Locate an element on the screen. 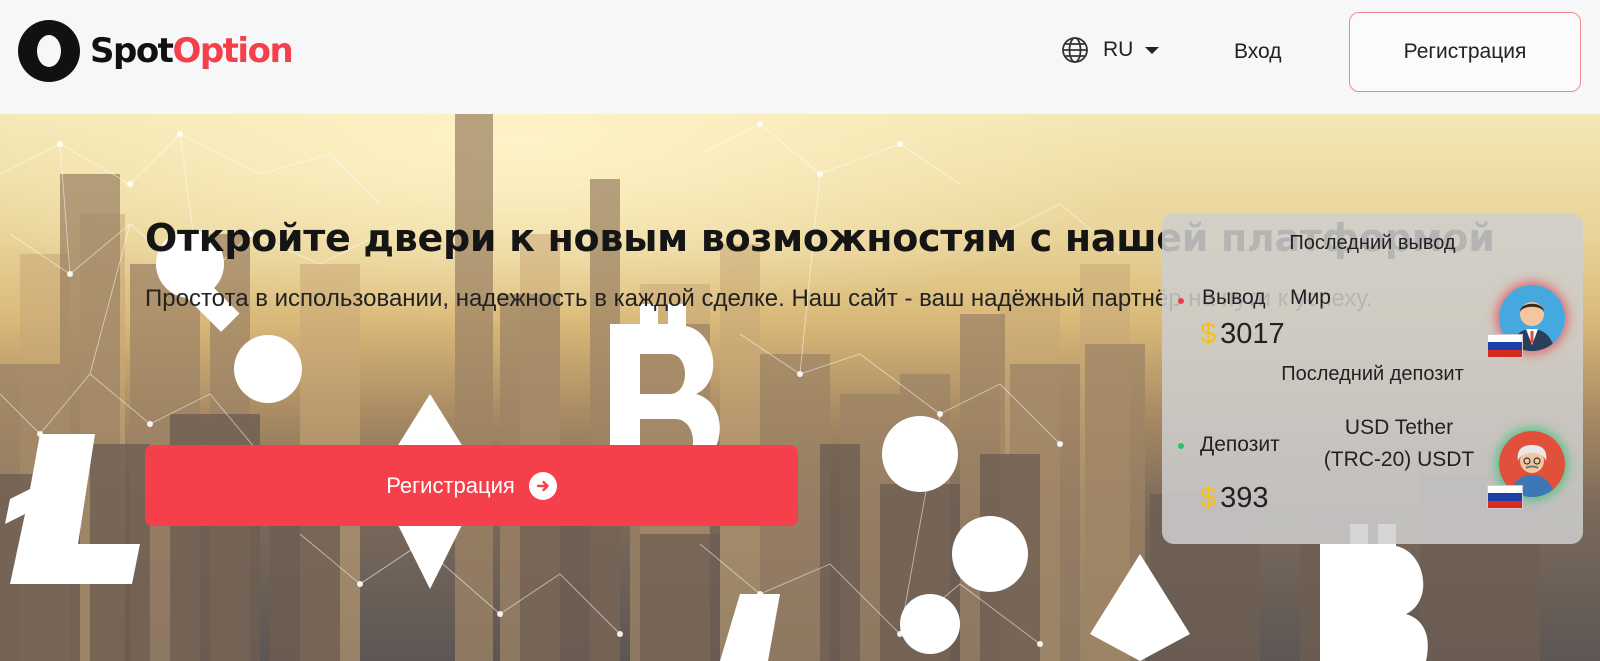 The width and height of the screenshot is (1600, 661). logo: SpotOption is located at coordinates (156, 51).